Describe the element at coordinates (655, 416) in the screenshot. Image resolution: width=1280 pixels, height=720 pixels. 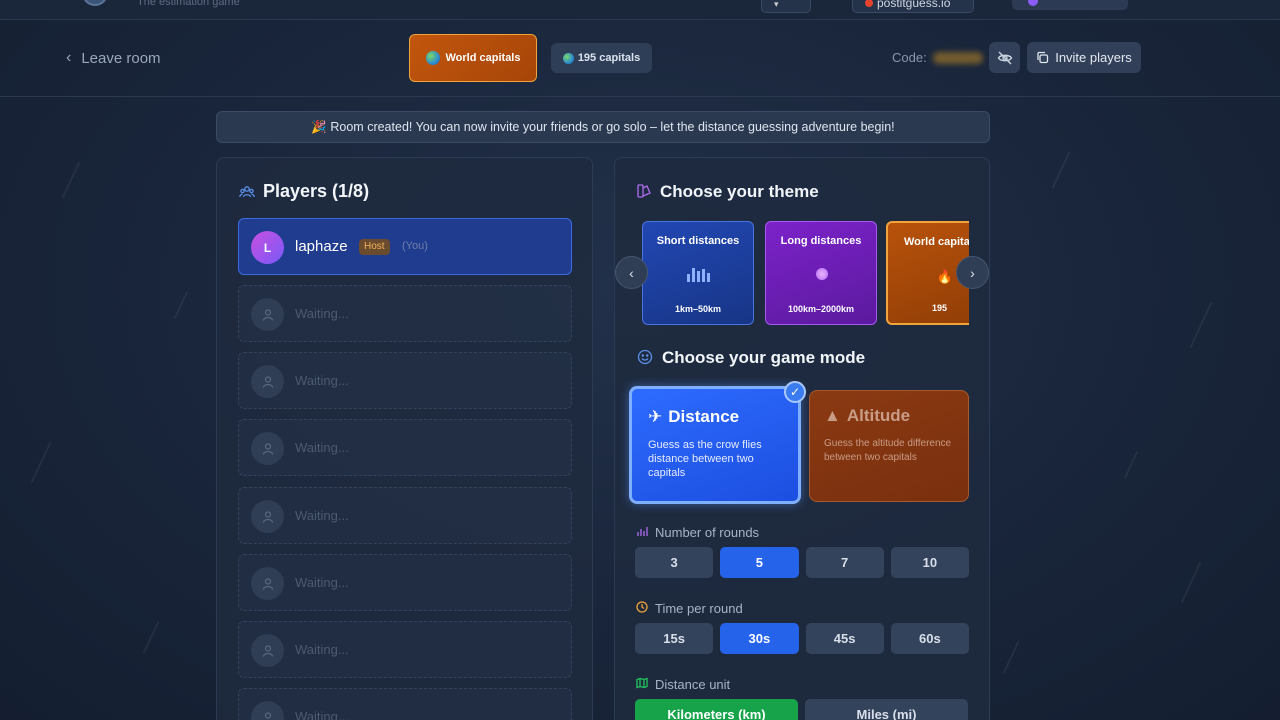
I see `airplane-icon: ✈` at that location.